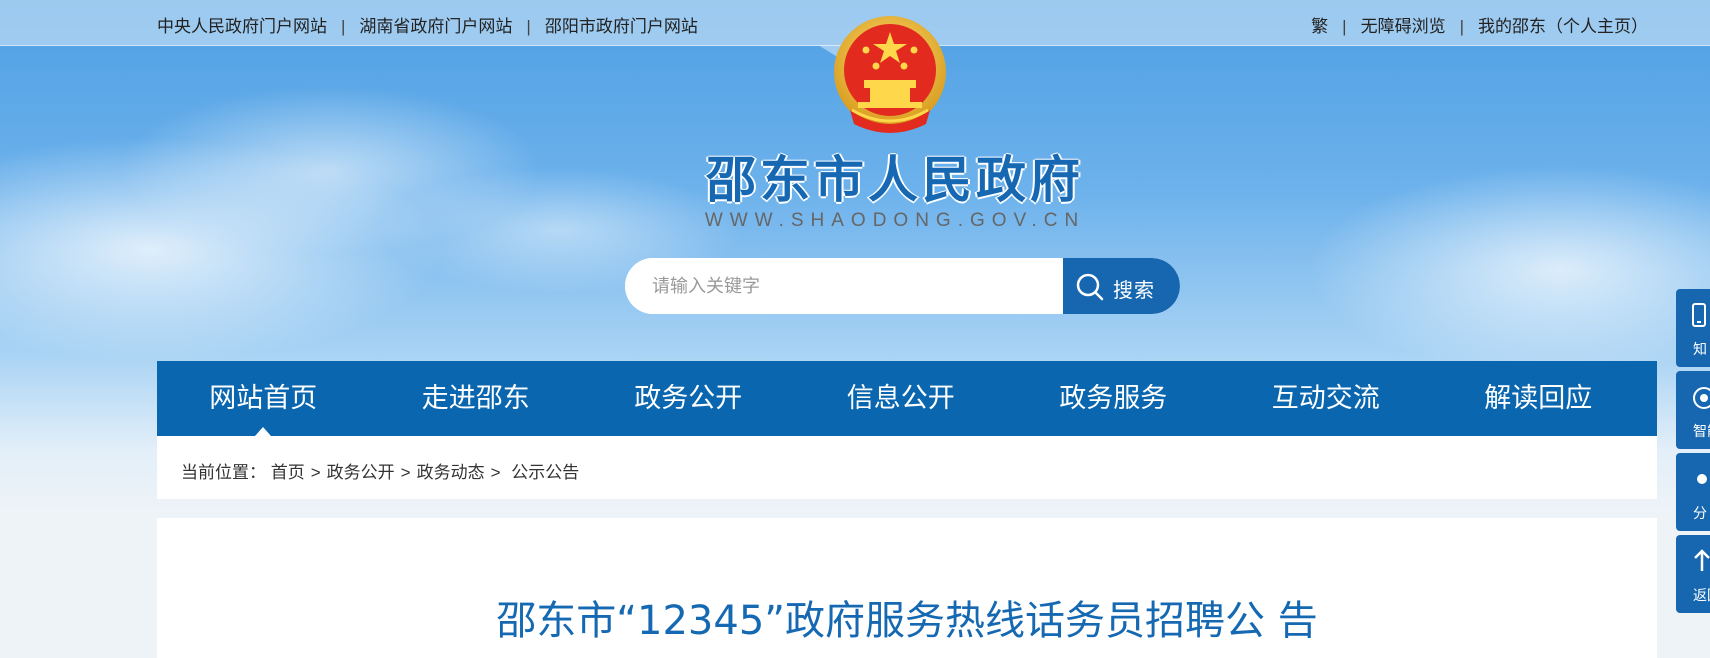 Image resolution: width=1710 pixels, height=658 pixels. Describe the element at coordinates (1700, 349) in the screenshot. I see `sidebar-item-label: 知` at that location.